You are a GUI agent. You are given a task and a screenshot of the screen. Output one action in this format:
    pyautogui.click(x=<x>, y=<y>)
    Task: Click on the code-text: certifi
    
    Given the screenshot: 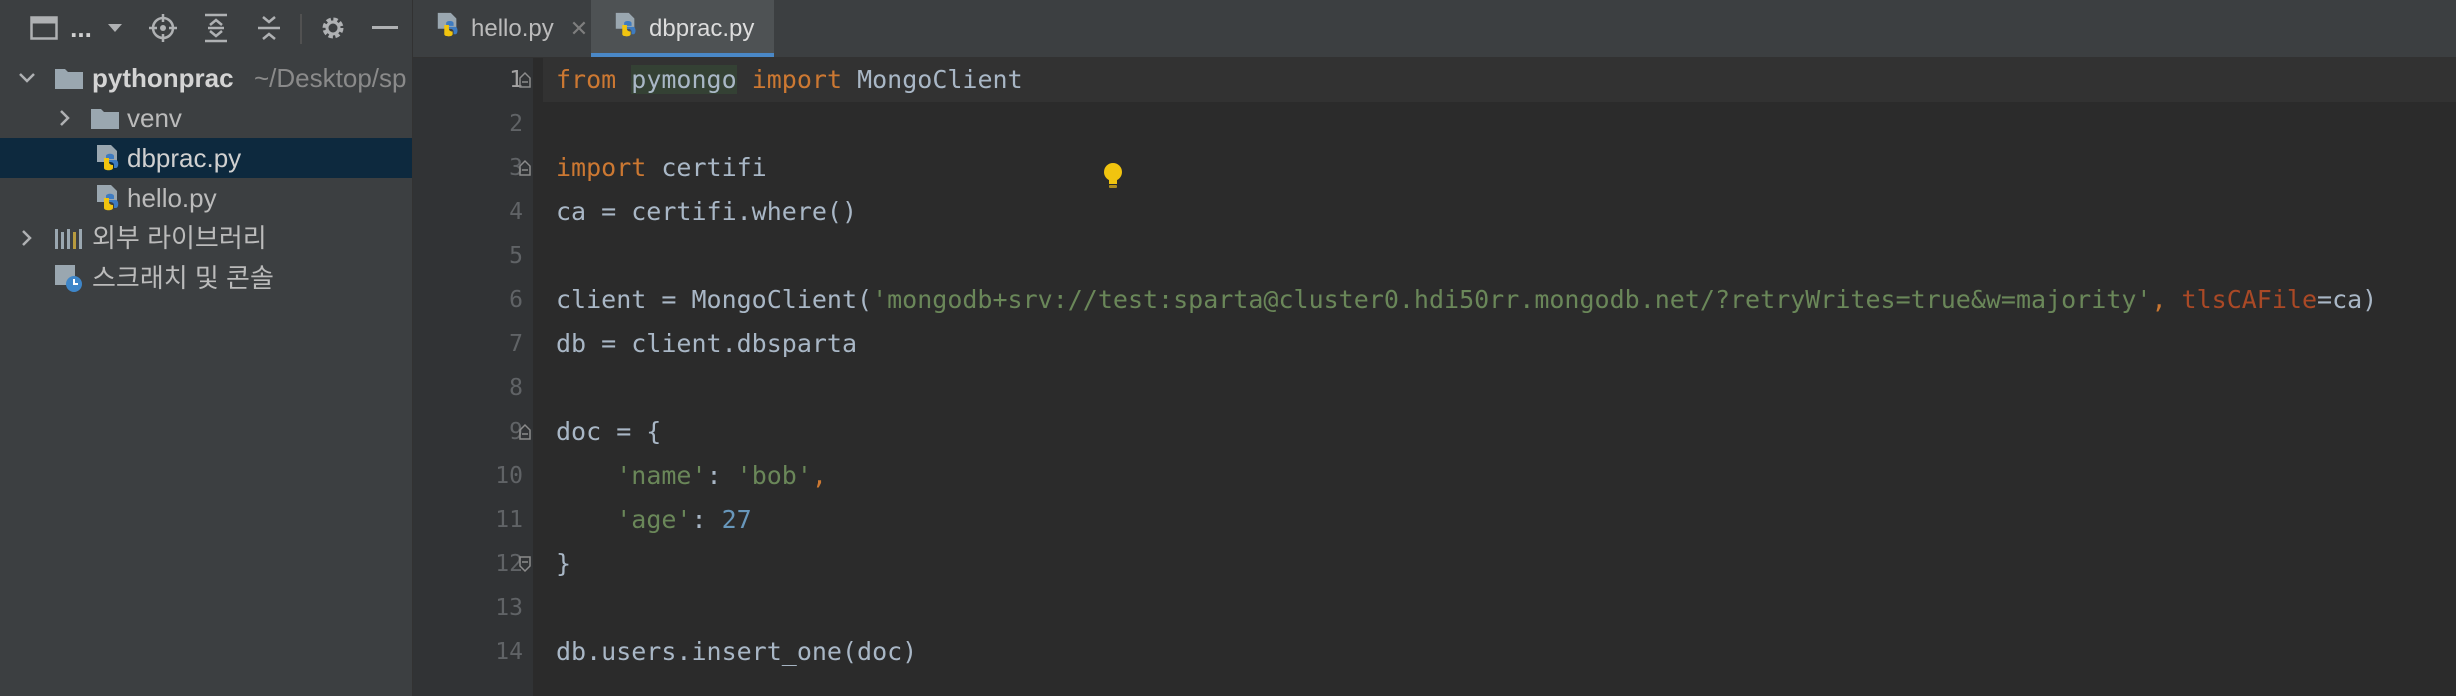 What is the action you would take?
    pyautogui.click(x=714, y=167)
    